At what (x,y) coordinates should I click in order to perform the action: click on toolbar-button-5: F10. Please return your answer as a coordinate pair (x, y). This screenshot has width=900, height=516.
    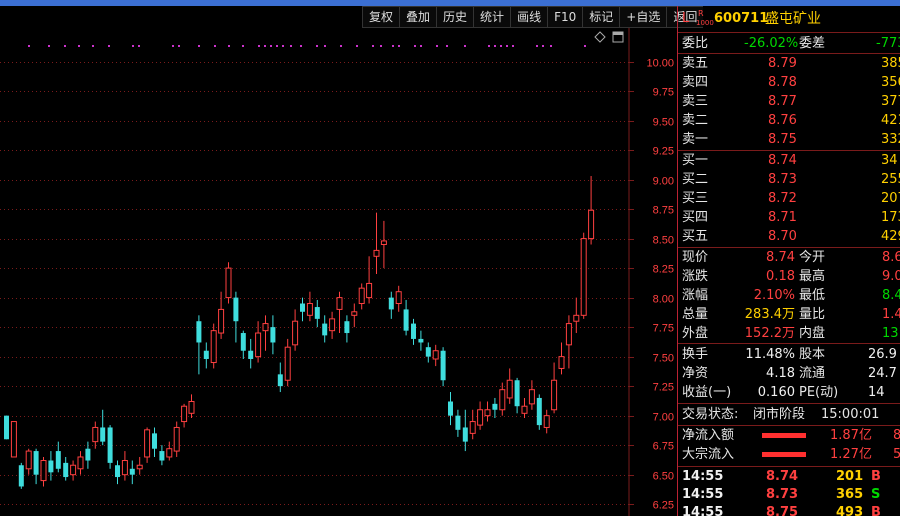
    Looking at the image, I should click on (565, 17).